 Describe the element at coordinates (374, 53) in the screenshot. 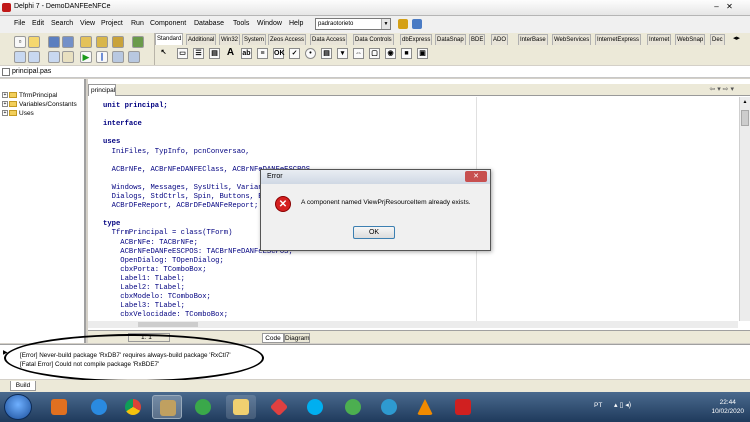

I see `groupbox-icon: ▢` at that location.